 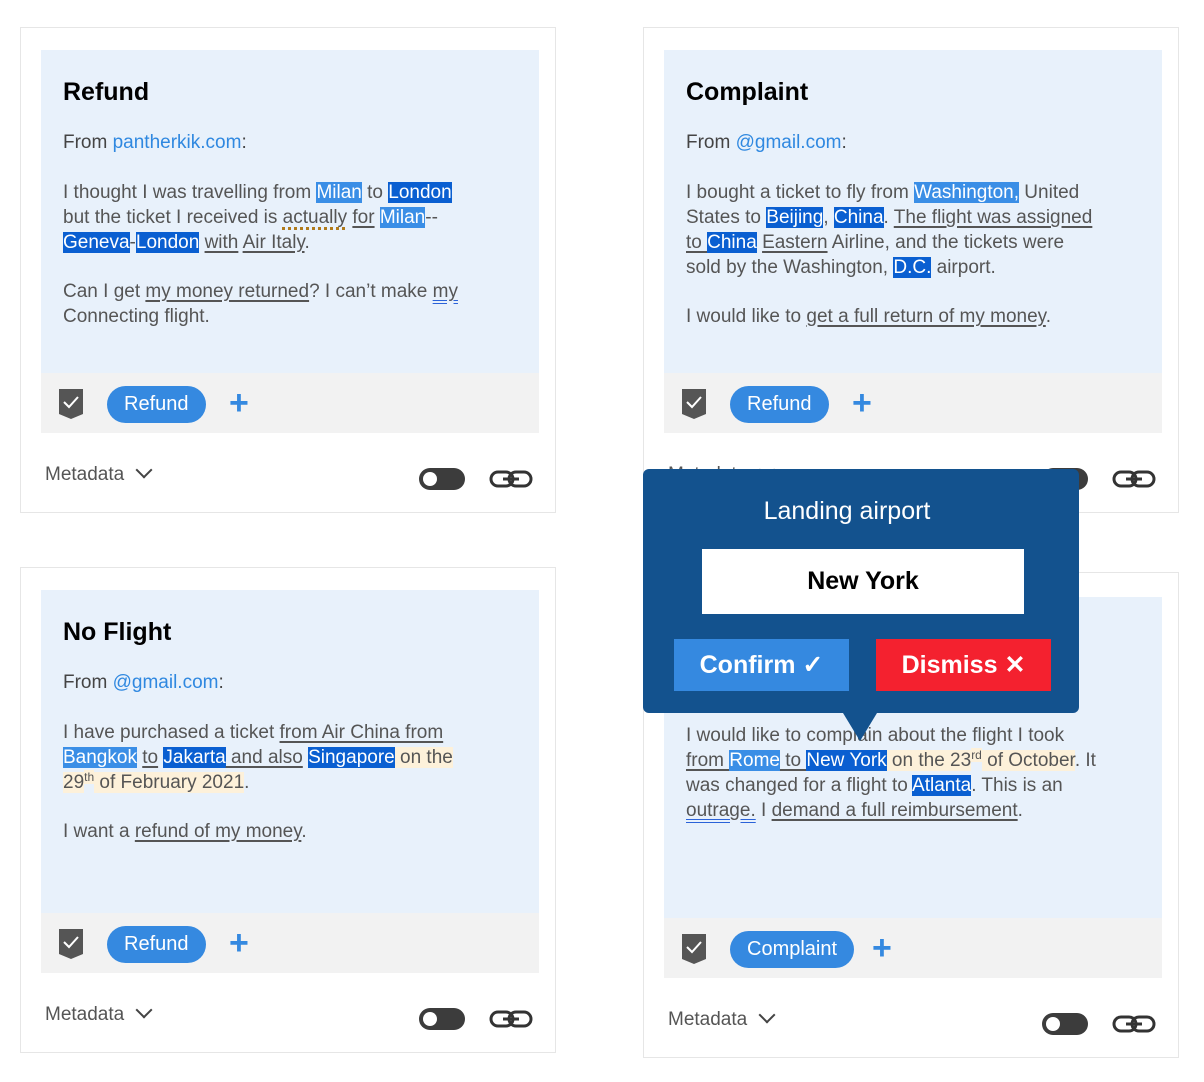 I want to click on dismiss-button: Dismiss ✕, so click(x=963, y=665).